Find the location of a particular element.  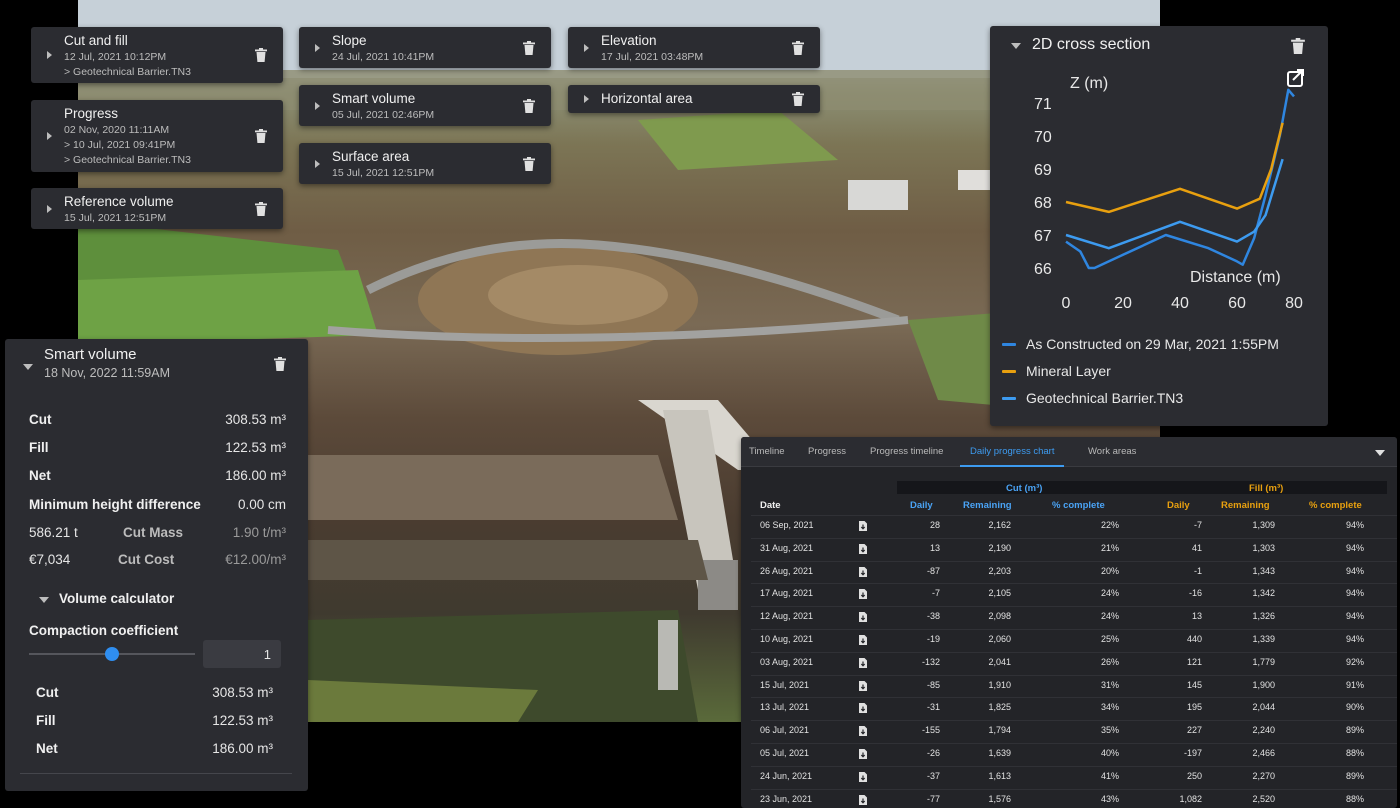

tool-card-slope: Slope 24 Jul, 2021 10:41PM is located at coordinates (425, 47).